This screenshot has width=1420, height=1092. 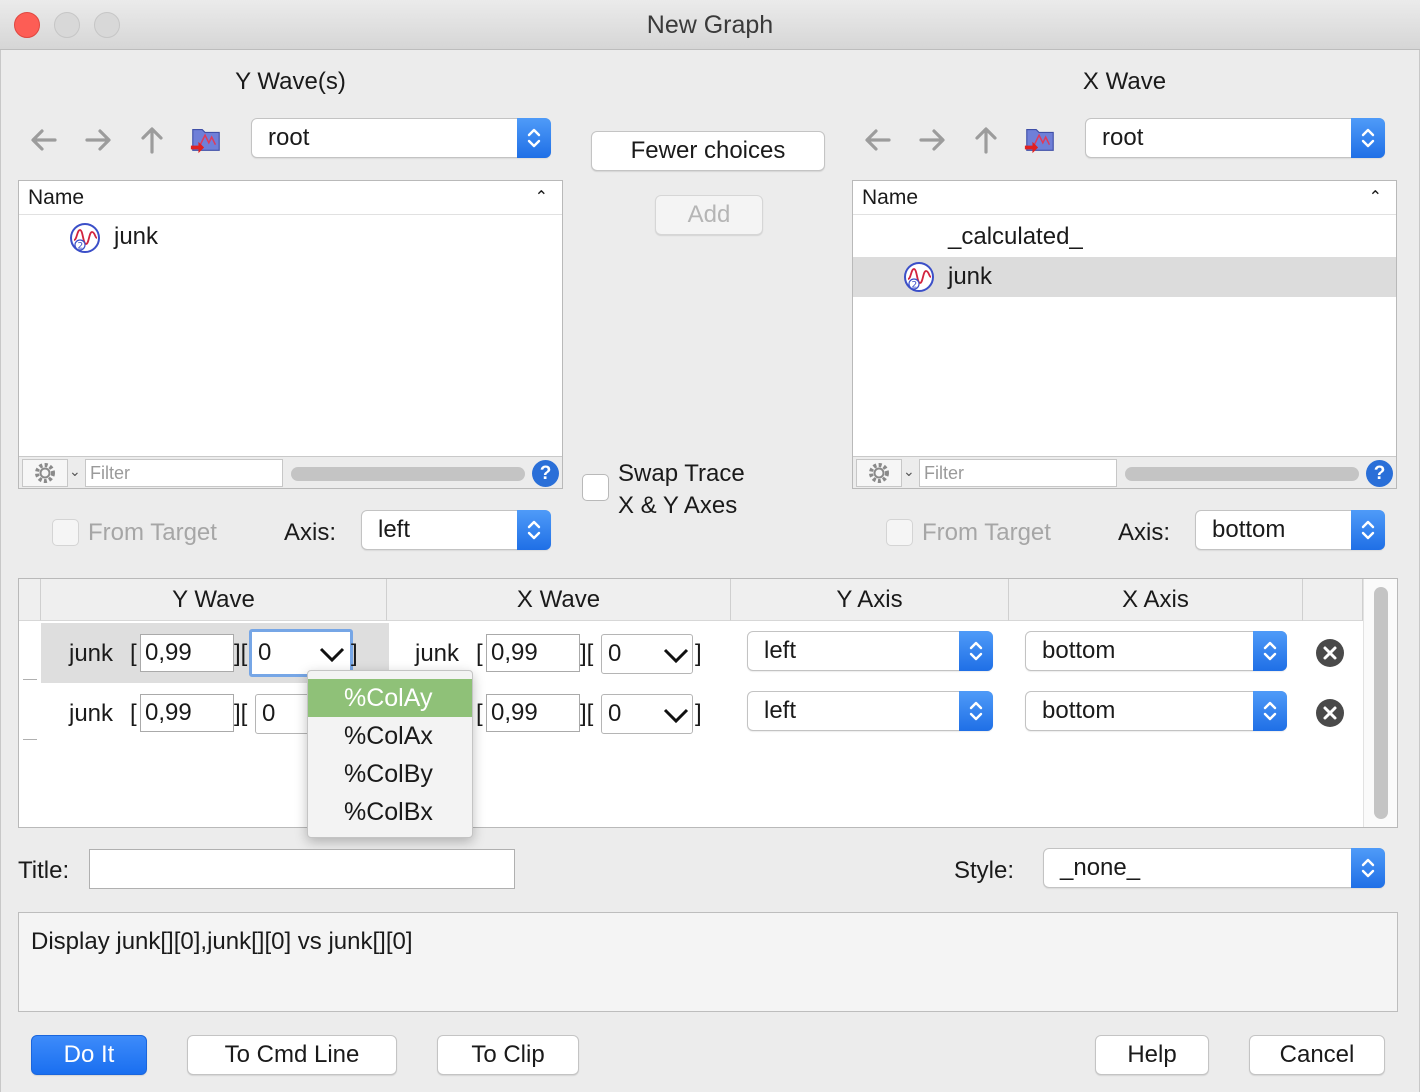 I want to click on style-select: _none_, so click(x=1214, y=868).